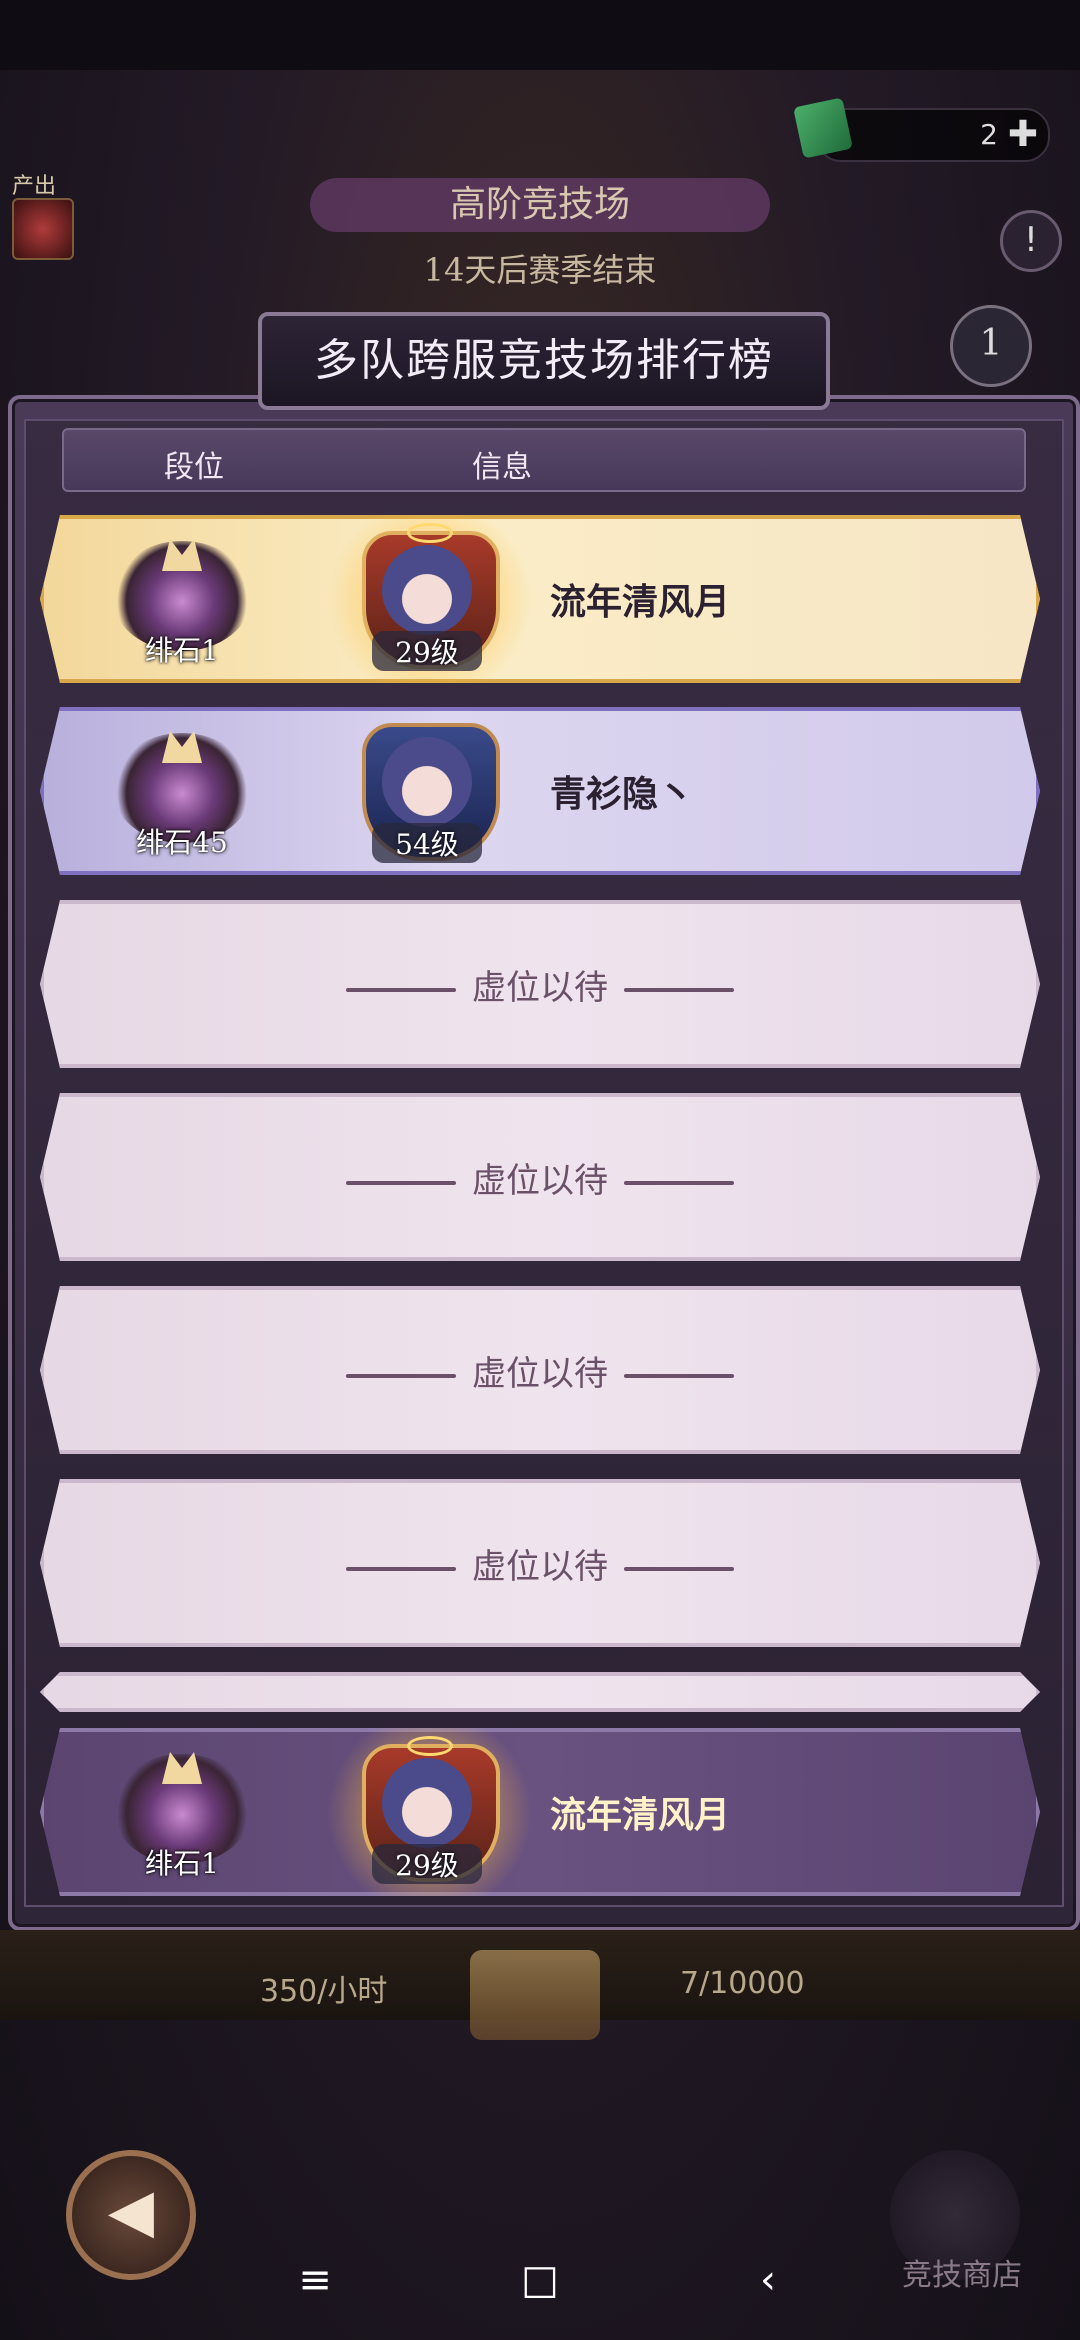 The image size is (1080, 2340). What do you see at coordinates (540, 270) in the screenshot?
I see `season-countdown: 14天后赛季结束` at bounding box center [540, 270].